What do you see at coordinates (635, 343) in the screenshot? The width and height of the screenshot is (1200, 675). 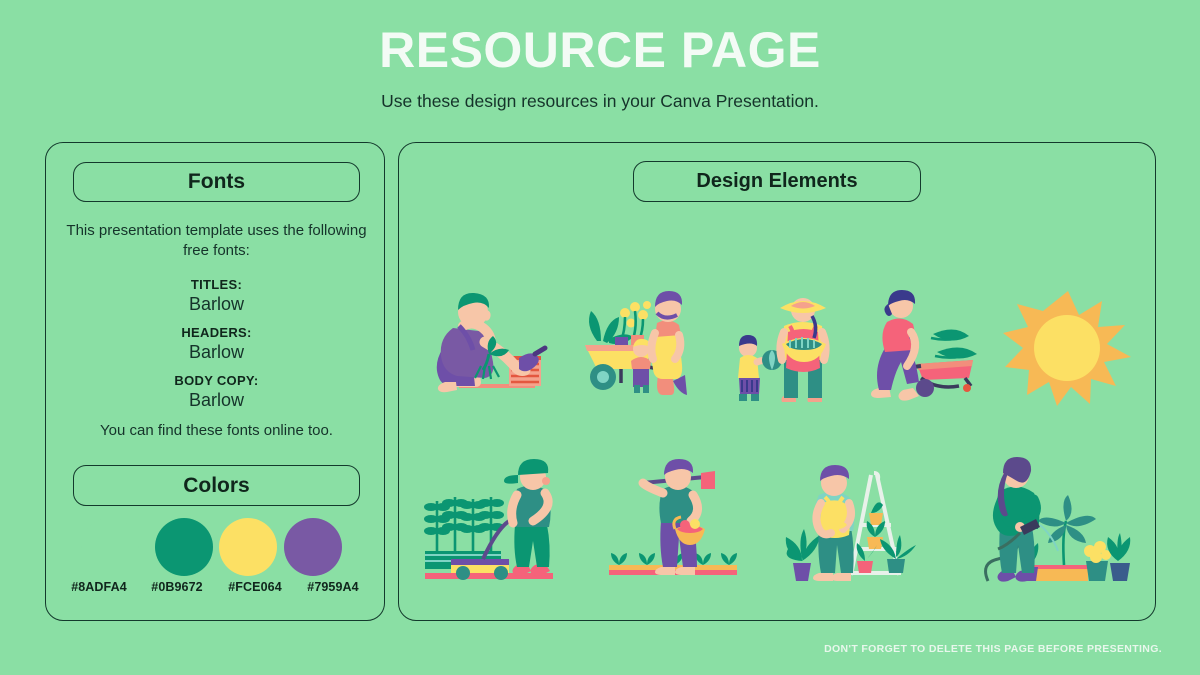 I see `gardener-with-wheelbarrow-icon` at bounding box center [635, 343].